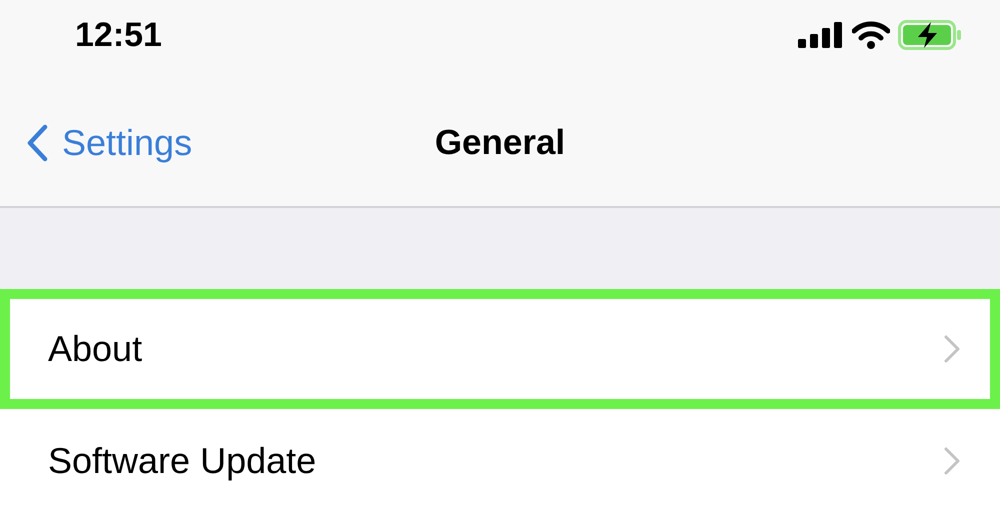 The image size is (1000, 513). I want to click on back-button: Settings, so click(109, 143).